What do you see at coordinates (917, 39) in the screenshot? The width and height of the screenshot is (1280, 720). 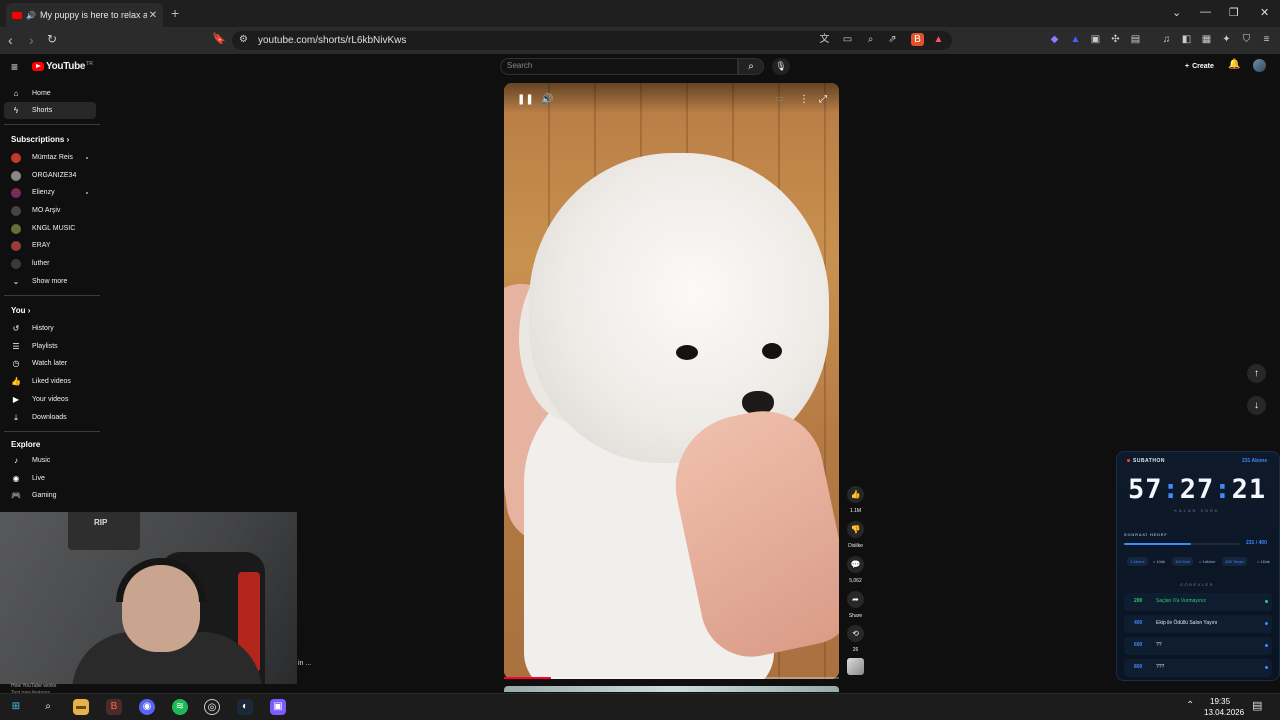 I see `brave-shields-icon: B` at bounding box center [917, 39].